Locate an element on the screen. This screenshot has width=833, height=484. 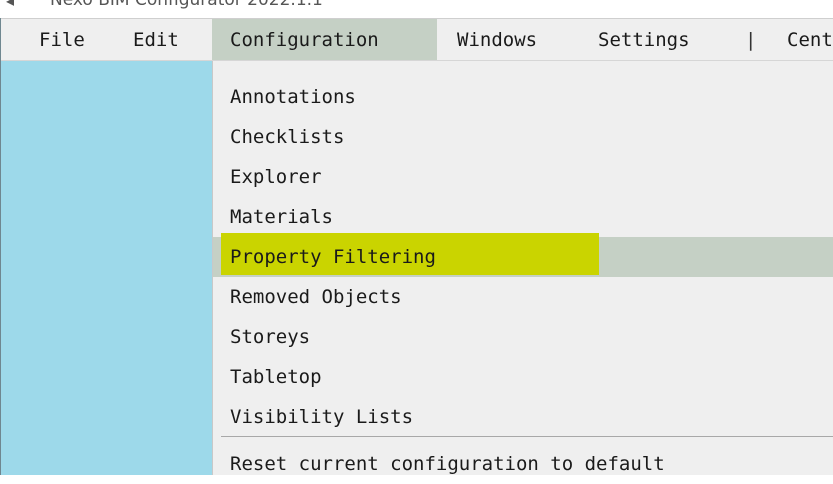
menu-file: File is located at coordinates (61, 39).